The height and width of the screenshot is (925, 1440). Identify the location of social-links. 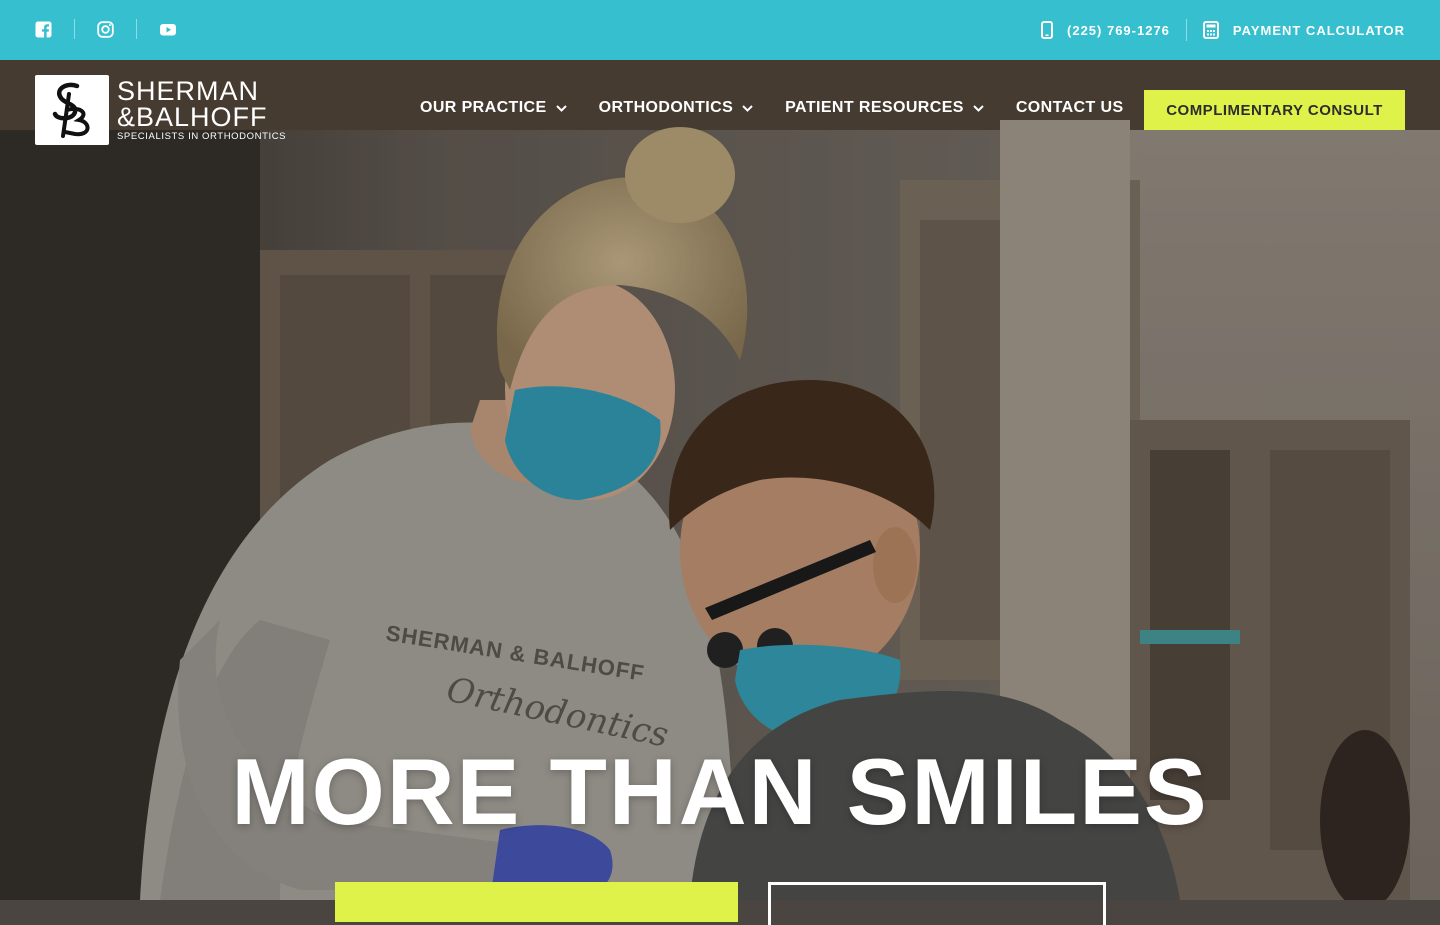
(106, 29).